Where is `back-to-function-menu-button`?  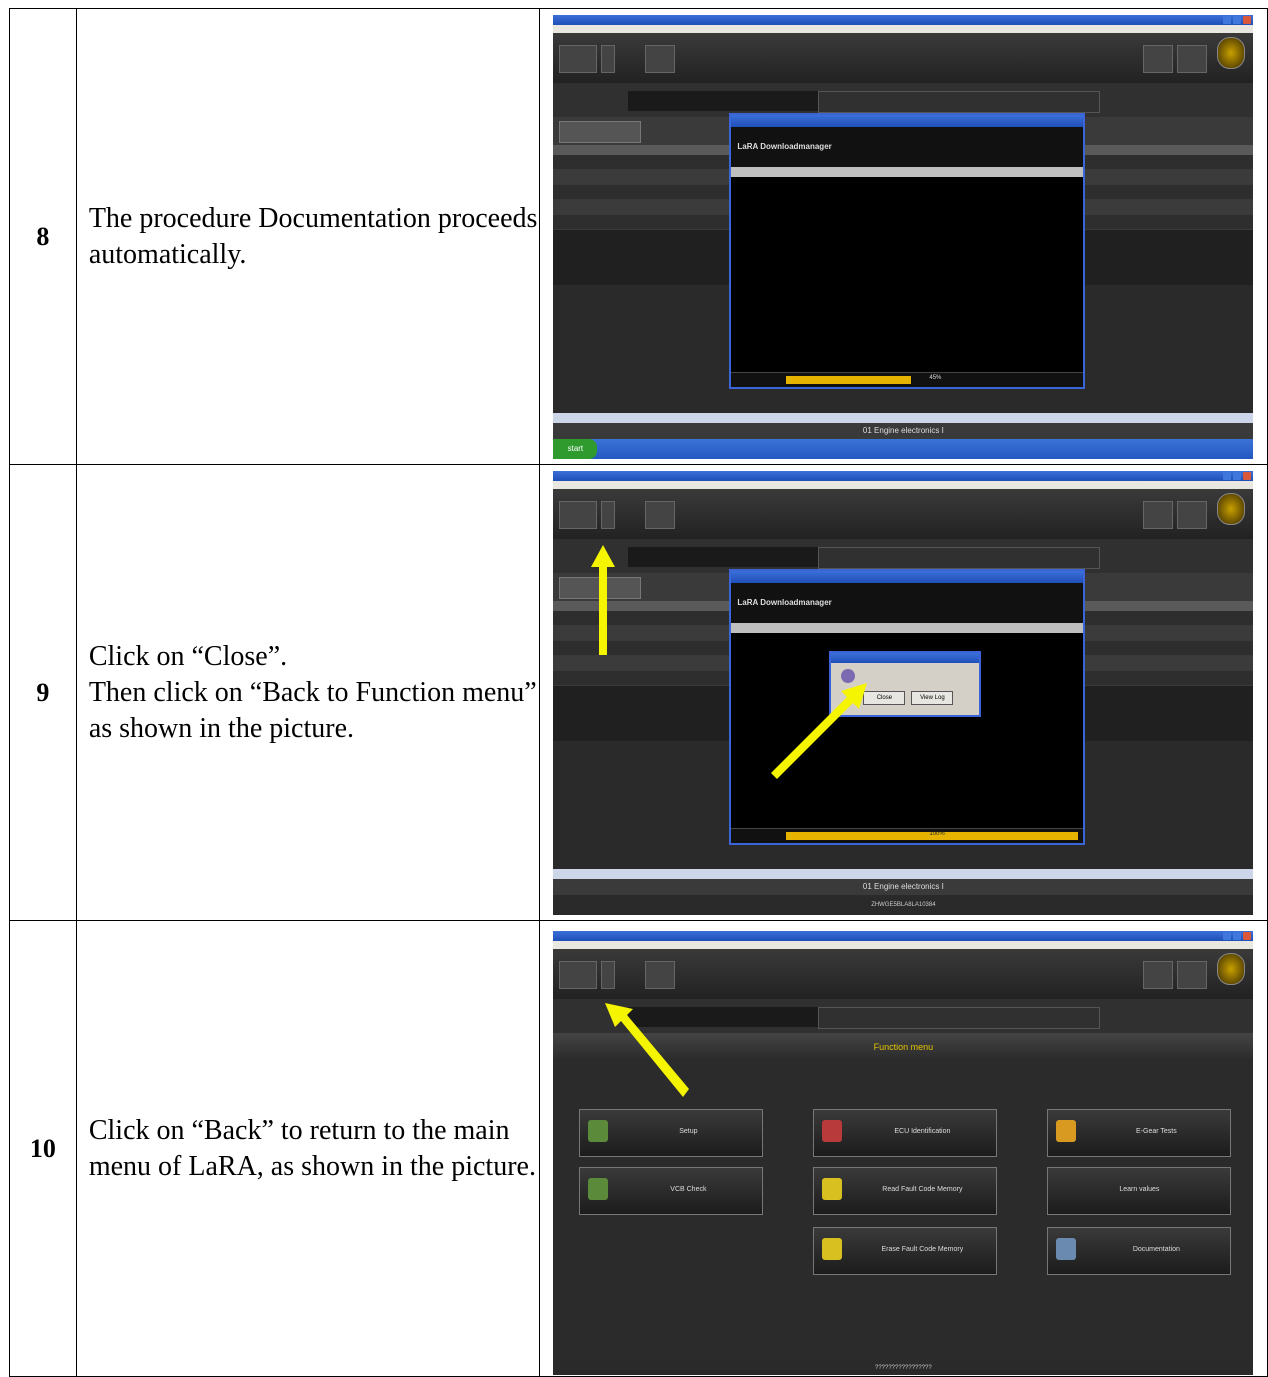 back-to-function-menu-button is located at coordinates (600, 131).